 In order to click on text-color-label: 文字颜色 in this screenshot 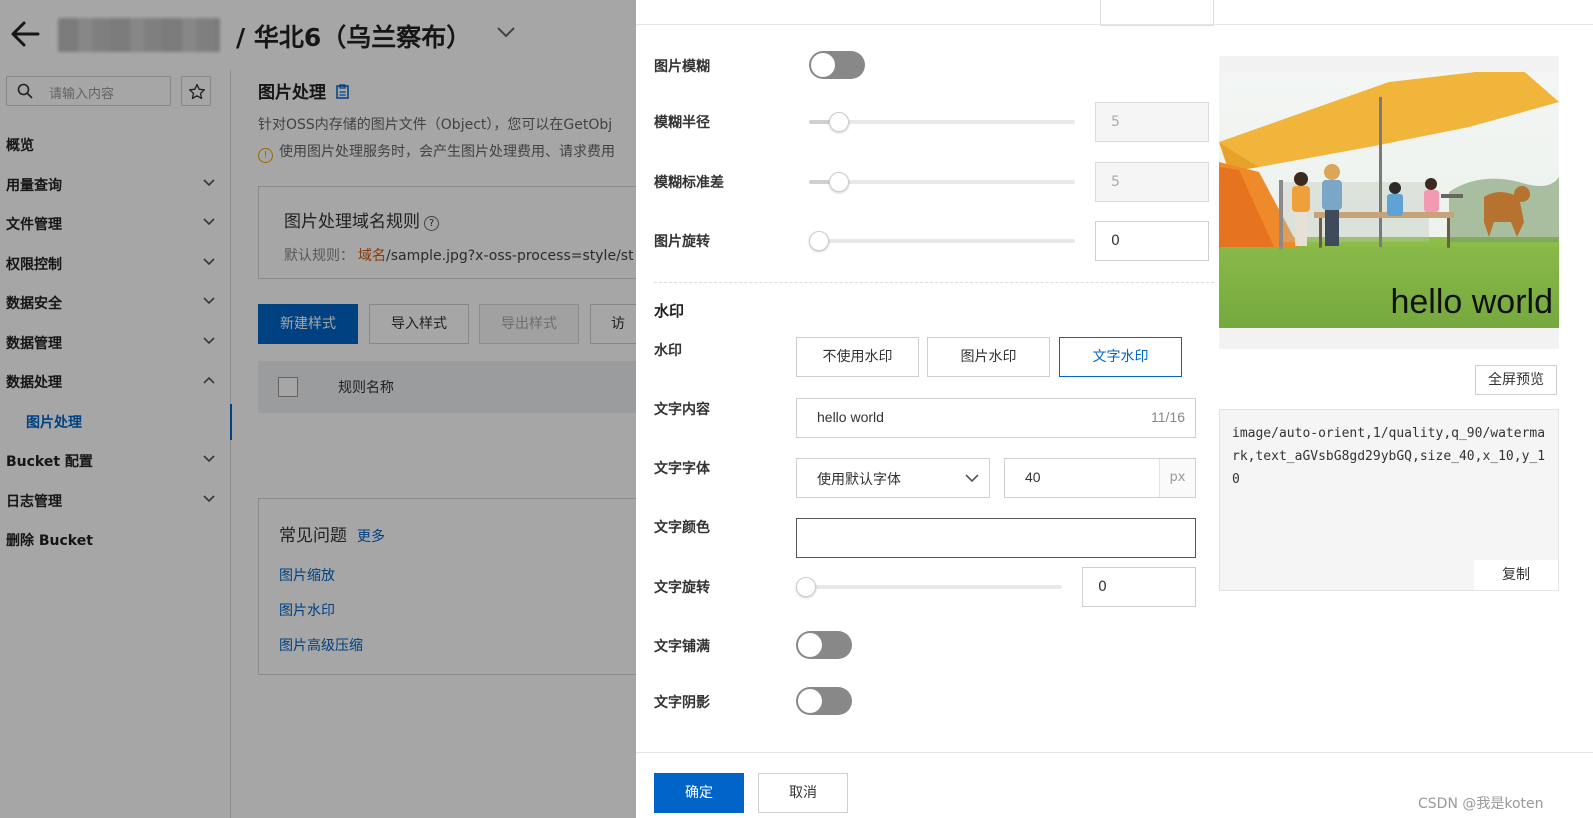, I will do `click(682, 528)`.